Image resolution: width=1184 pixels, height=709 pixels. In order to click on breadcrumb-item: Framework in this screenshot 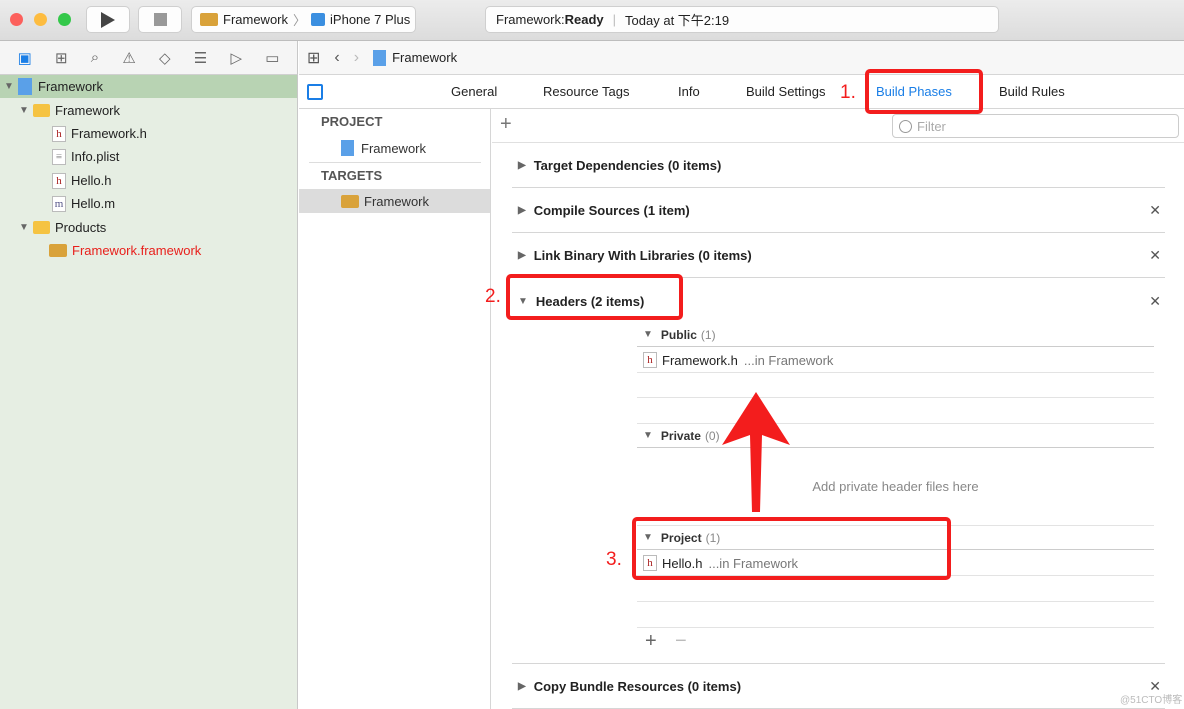, I will do `click(425, 57)`.